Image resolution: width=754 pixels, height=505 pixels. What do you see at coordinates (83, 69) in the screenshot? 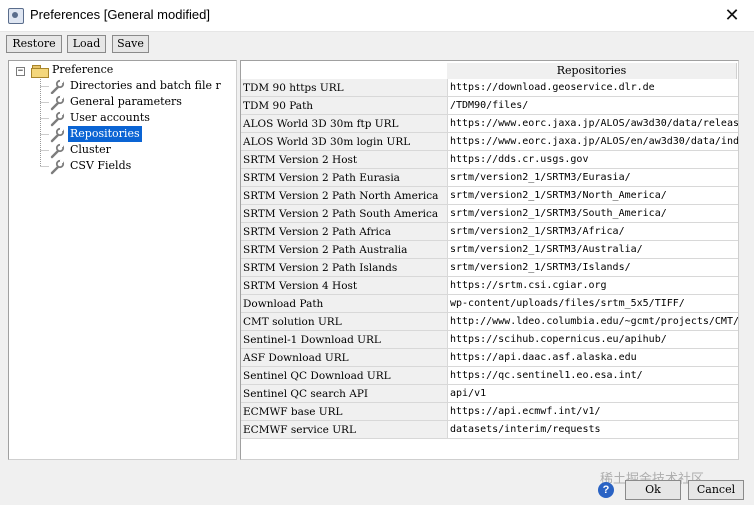
I see `tree-root-label: Preference` at bounding box center [83, 69].